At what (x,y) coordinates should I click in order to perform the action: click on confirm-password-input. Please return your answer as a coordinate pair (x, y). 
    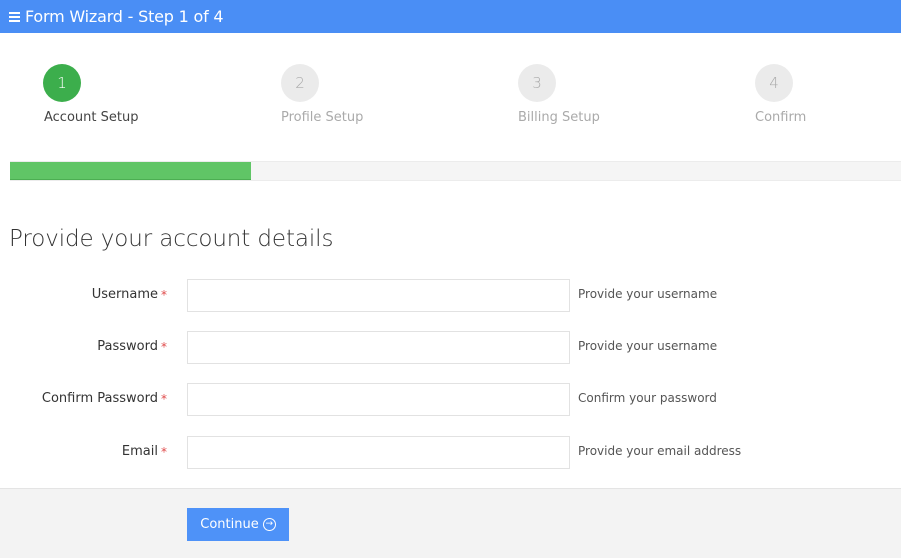
    Looking at the image, I should click on (378, 399).